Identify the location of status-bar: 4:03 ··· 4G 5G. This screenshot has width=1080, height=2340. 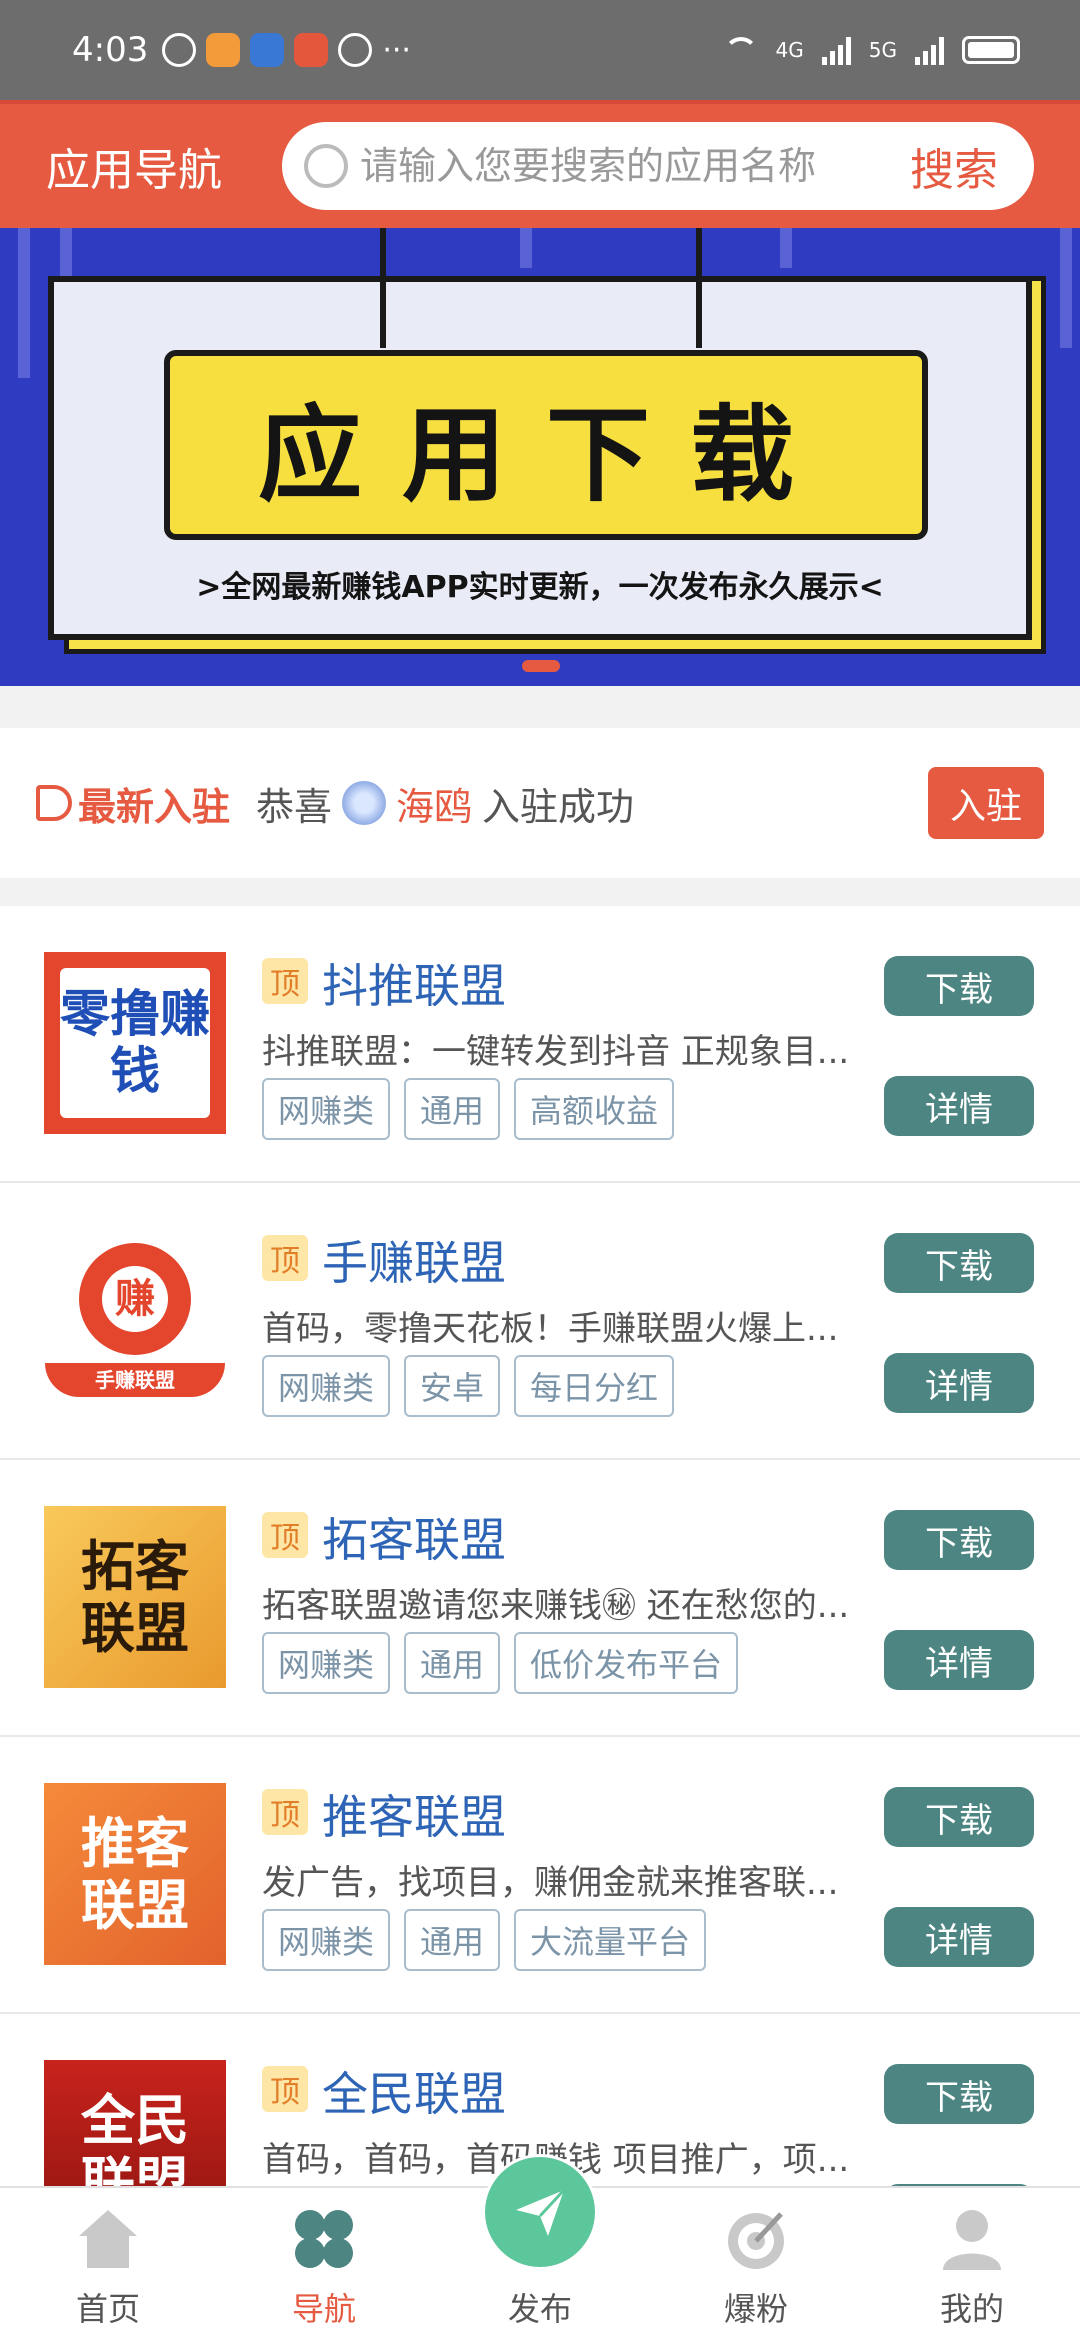
(540, 50).